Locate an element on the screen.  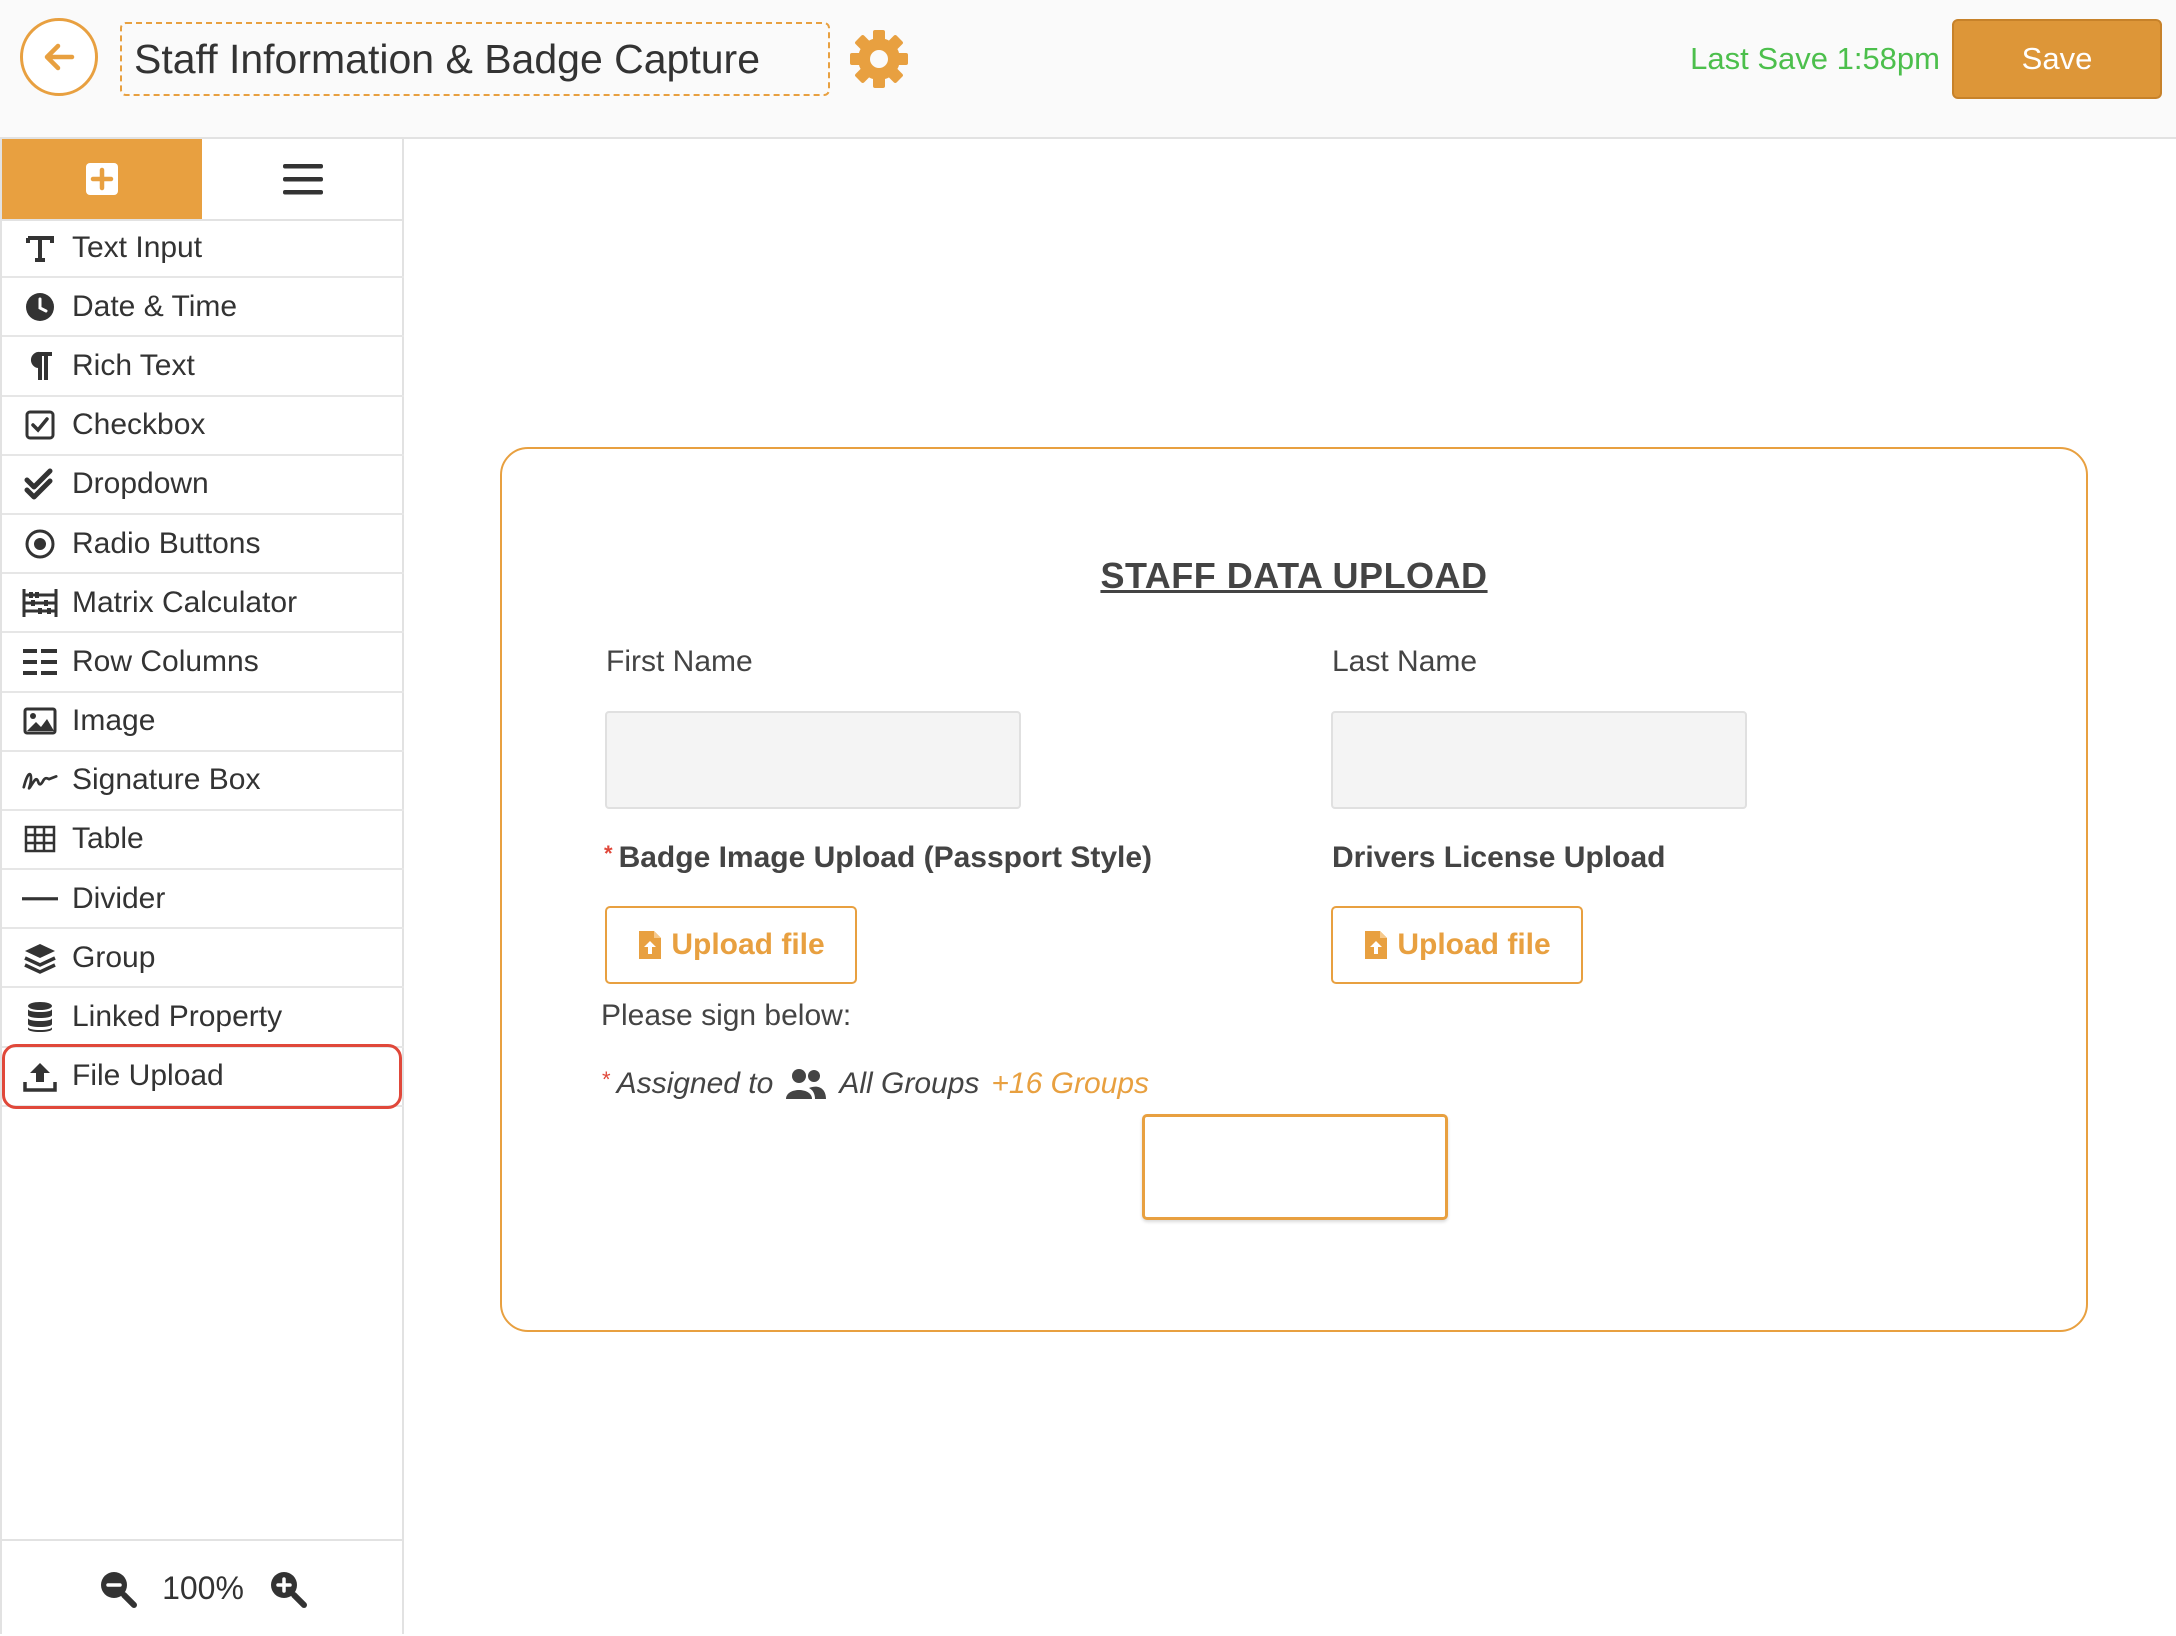
paragraph-icon is located at coordinates (41, 365).